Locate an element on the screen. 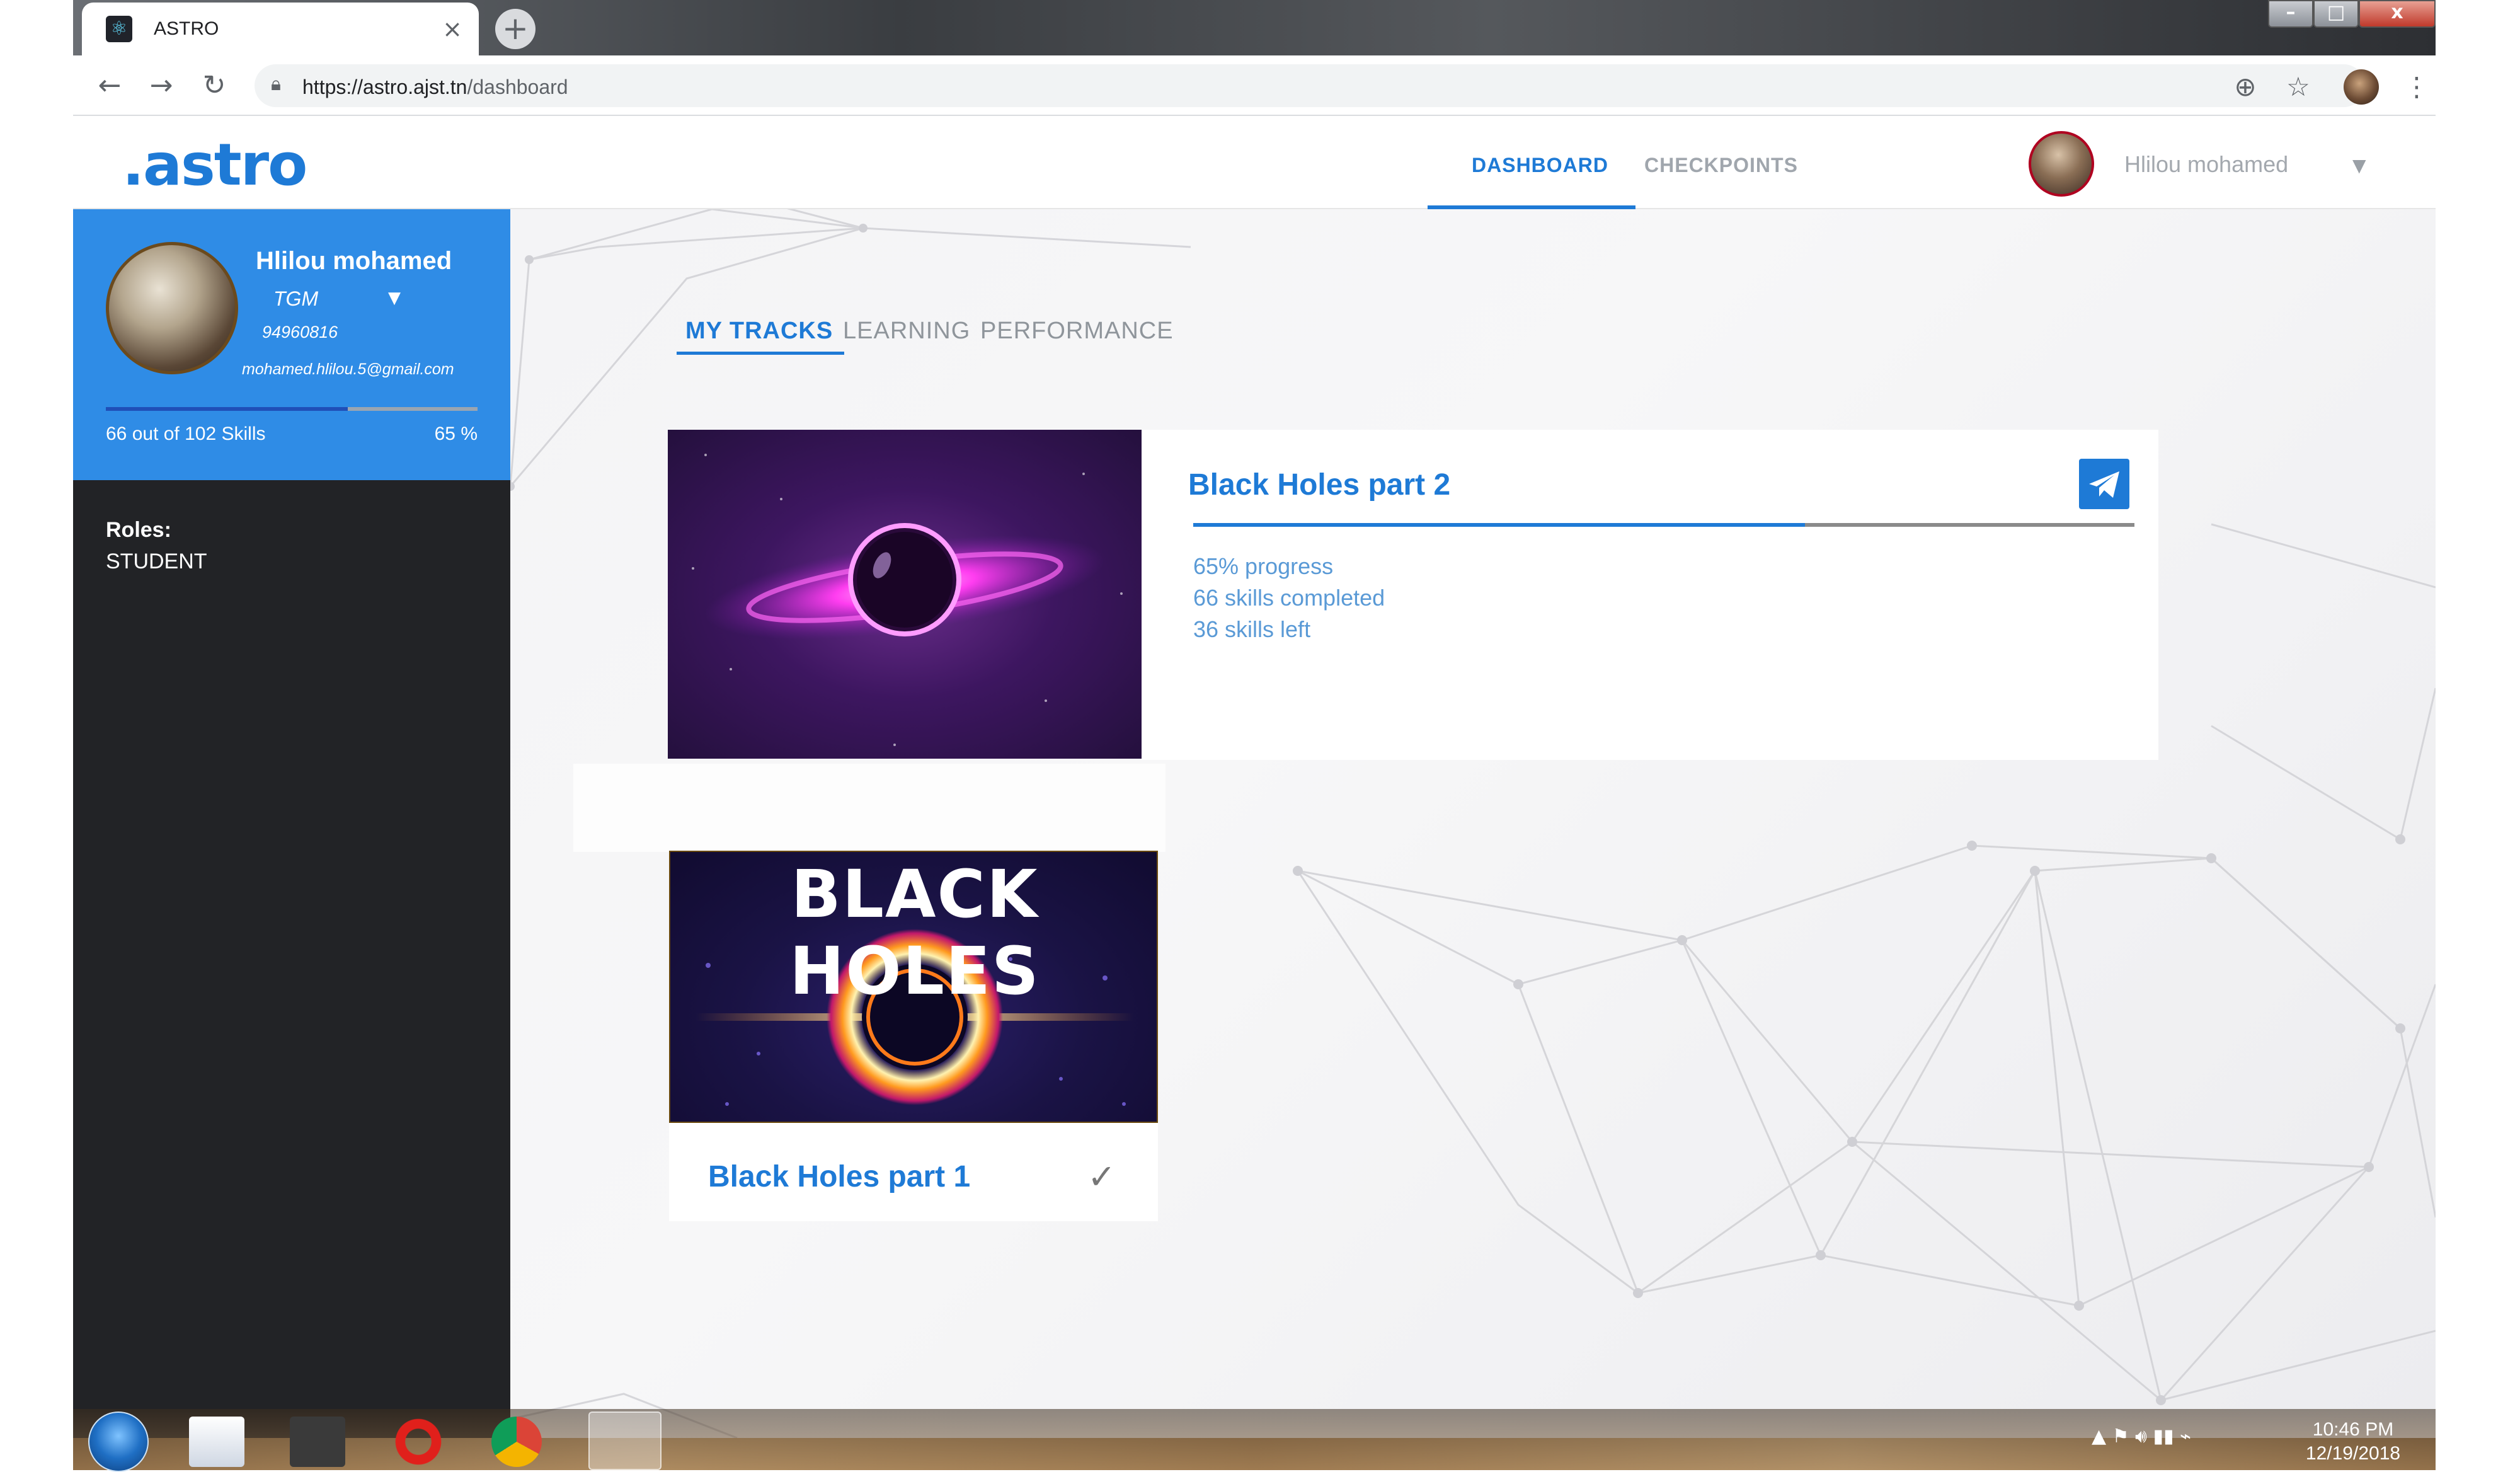  windows-start-icon is located at coordinates (118, 1442).